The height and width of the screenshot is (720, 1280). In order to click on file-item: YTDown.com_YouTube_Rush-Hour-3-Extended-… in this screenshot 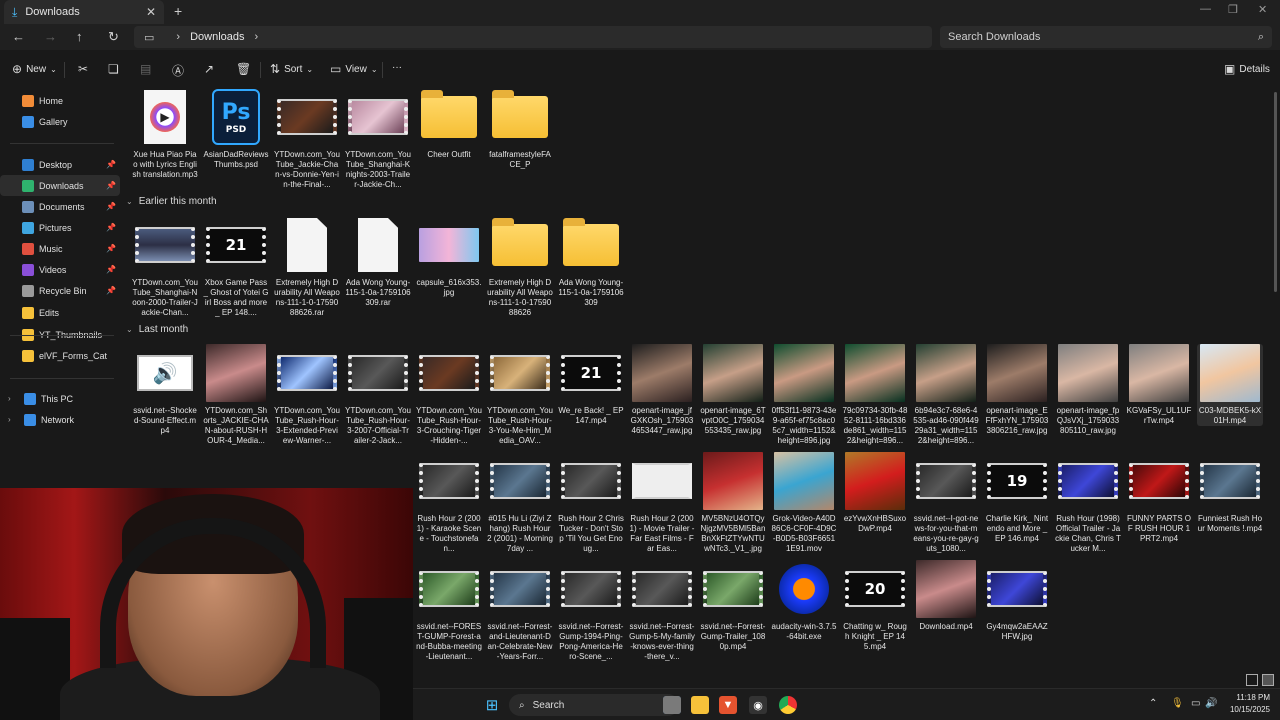, I will do `click(307, 395)`.